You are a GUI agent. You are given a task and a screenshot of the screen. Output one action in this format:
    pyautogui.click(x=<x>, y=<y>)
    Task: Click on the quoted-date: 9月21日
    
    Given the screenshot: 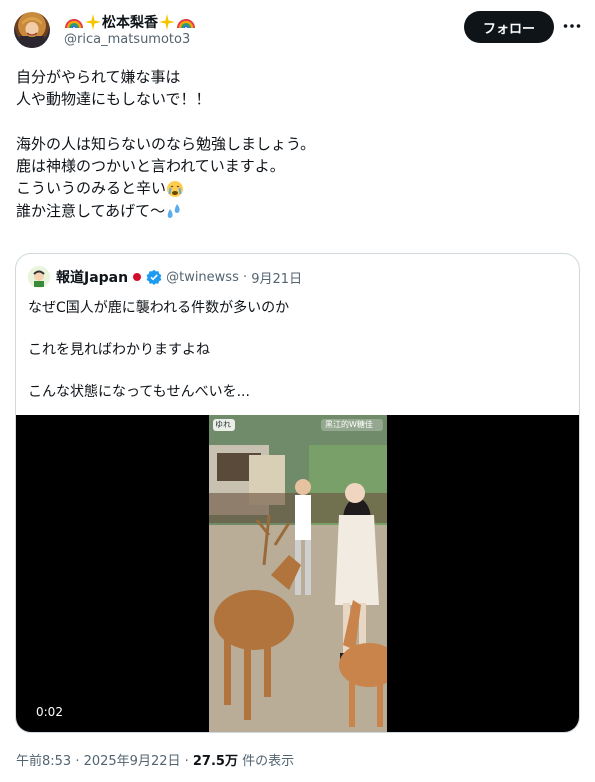 What is the action you would take?
    pyautogui.click(x=276, y=277)
    